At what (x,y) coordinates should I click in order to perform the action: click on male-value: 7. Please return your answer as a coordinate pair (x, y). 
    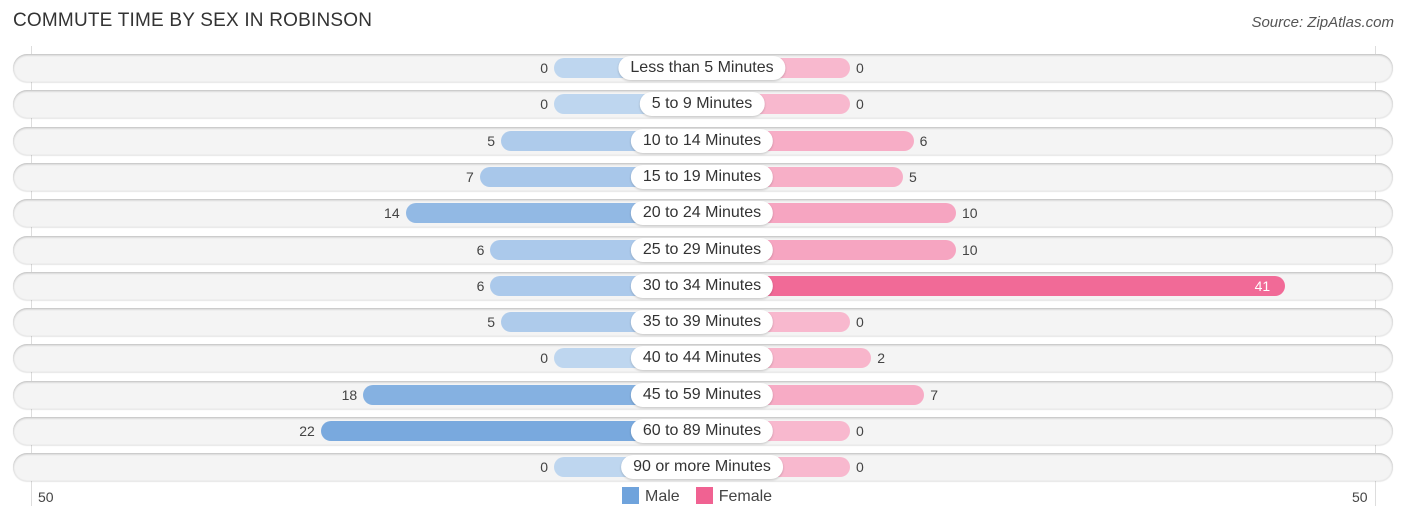
    Looking at the image, I should click on (470, 176).